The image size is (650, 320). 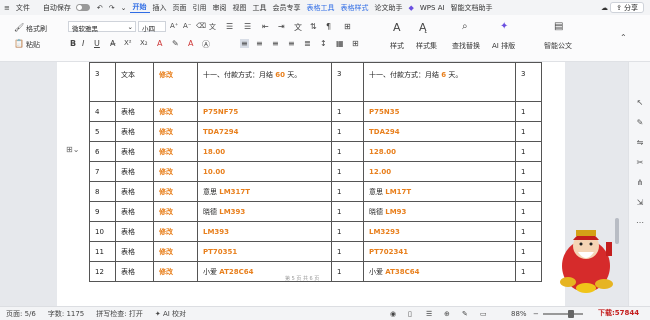 What do you see at coordinates (264, 191) in the screenshot?
I see `cell-old-content: 意思 LM317T` at bounding box center [264, 191].